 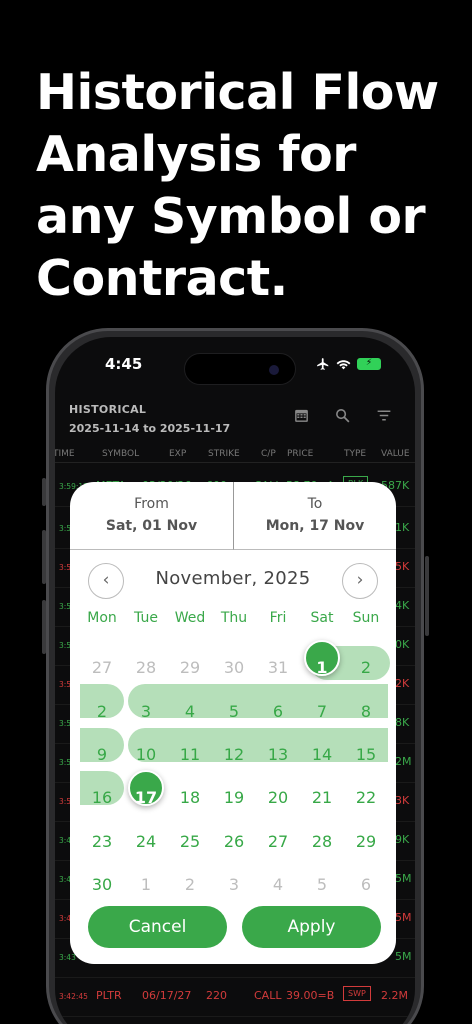 What do you see at coordinates (315, 526) in the screenshot?
I see `to-value: Mon, 17 Nov` at bounding box center [315, 526].